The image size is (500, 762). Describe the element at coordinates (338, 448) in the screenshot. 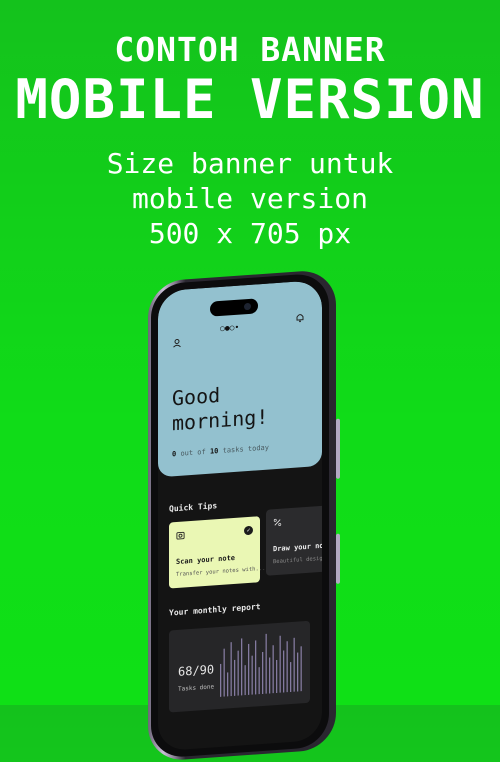

I see `phone-side-button` at that location.